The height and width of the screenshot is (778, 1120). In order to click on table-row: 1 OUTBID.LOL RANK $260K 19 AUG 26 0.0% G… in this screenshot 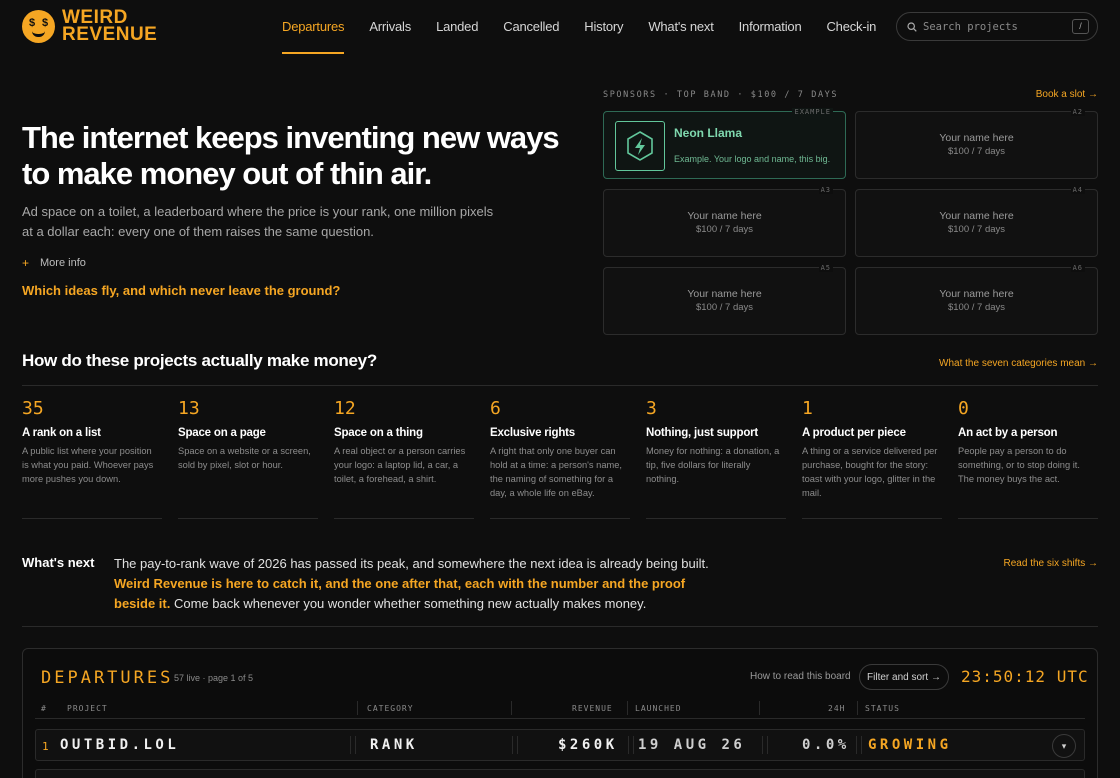, I will do `click(560, 745)`.